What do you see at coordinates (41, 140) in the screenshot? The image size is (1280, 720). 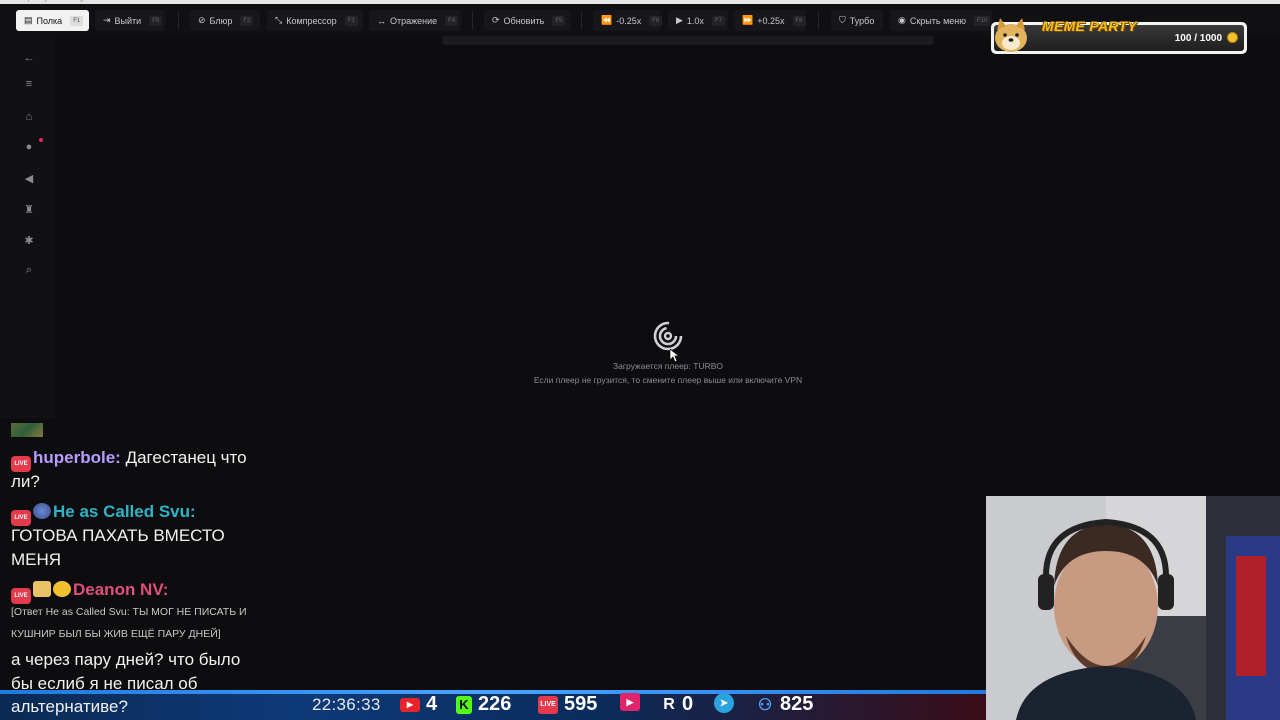 I see `notification-dot` at bounding box center [41, 140].